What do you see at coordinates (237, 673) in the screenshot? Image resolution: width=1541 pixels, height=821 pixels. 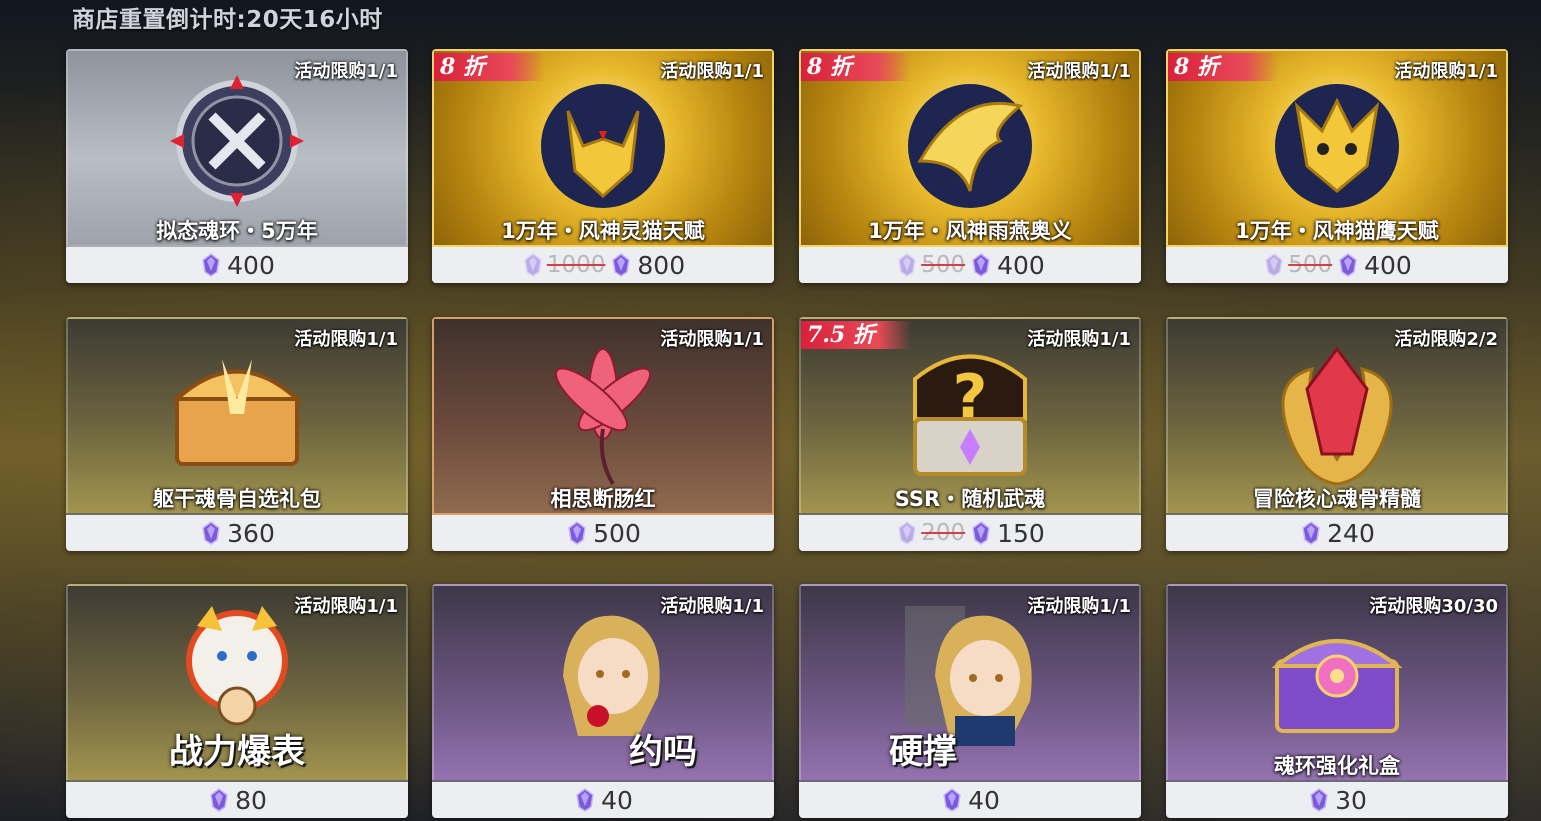 I see `tiger-sticker-icon` at bounding box center [237, 673].